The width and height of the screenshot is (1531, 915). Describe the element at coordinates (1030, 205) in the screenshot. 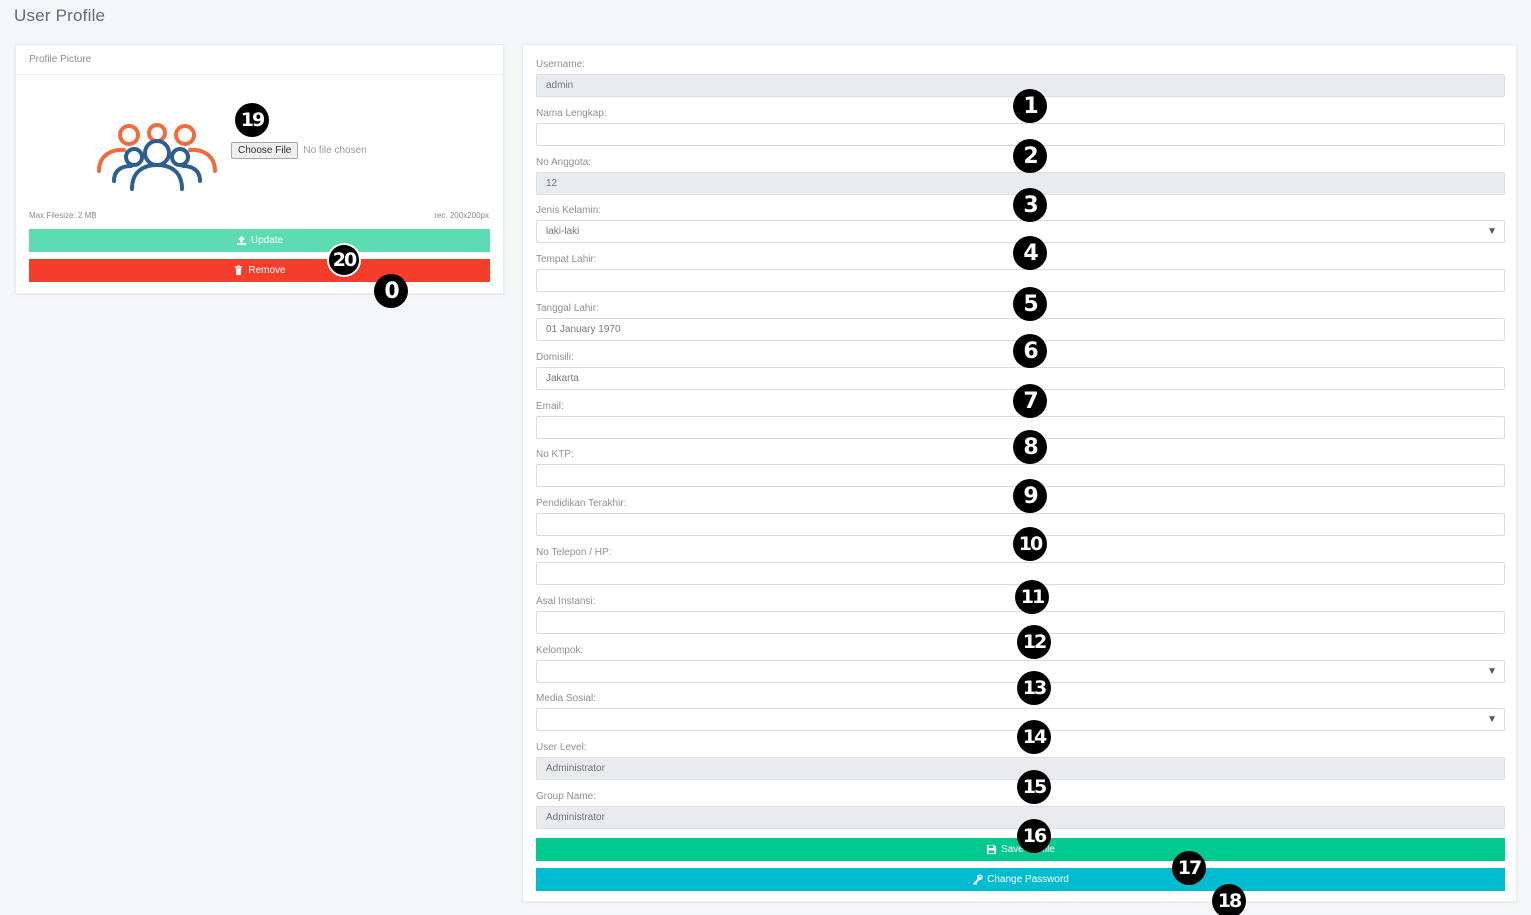

I see `marker-3: 3` at that location.